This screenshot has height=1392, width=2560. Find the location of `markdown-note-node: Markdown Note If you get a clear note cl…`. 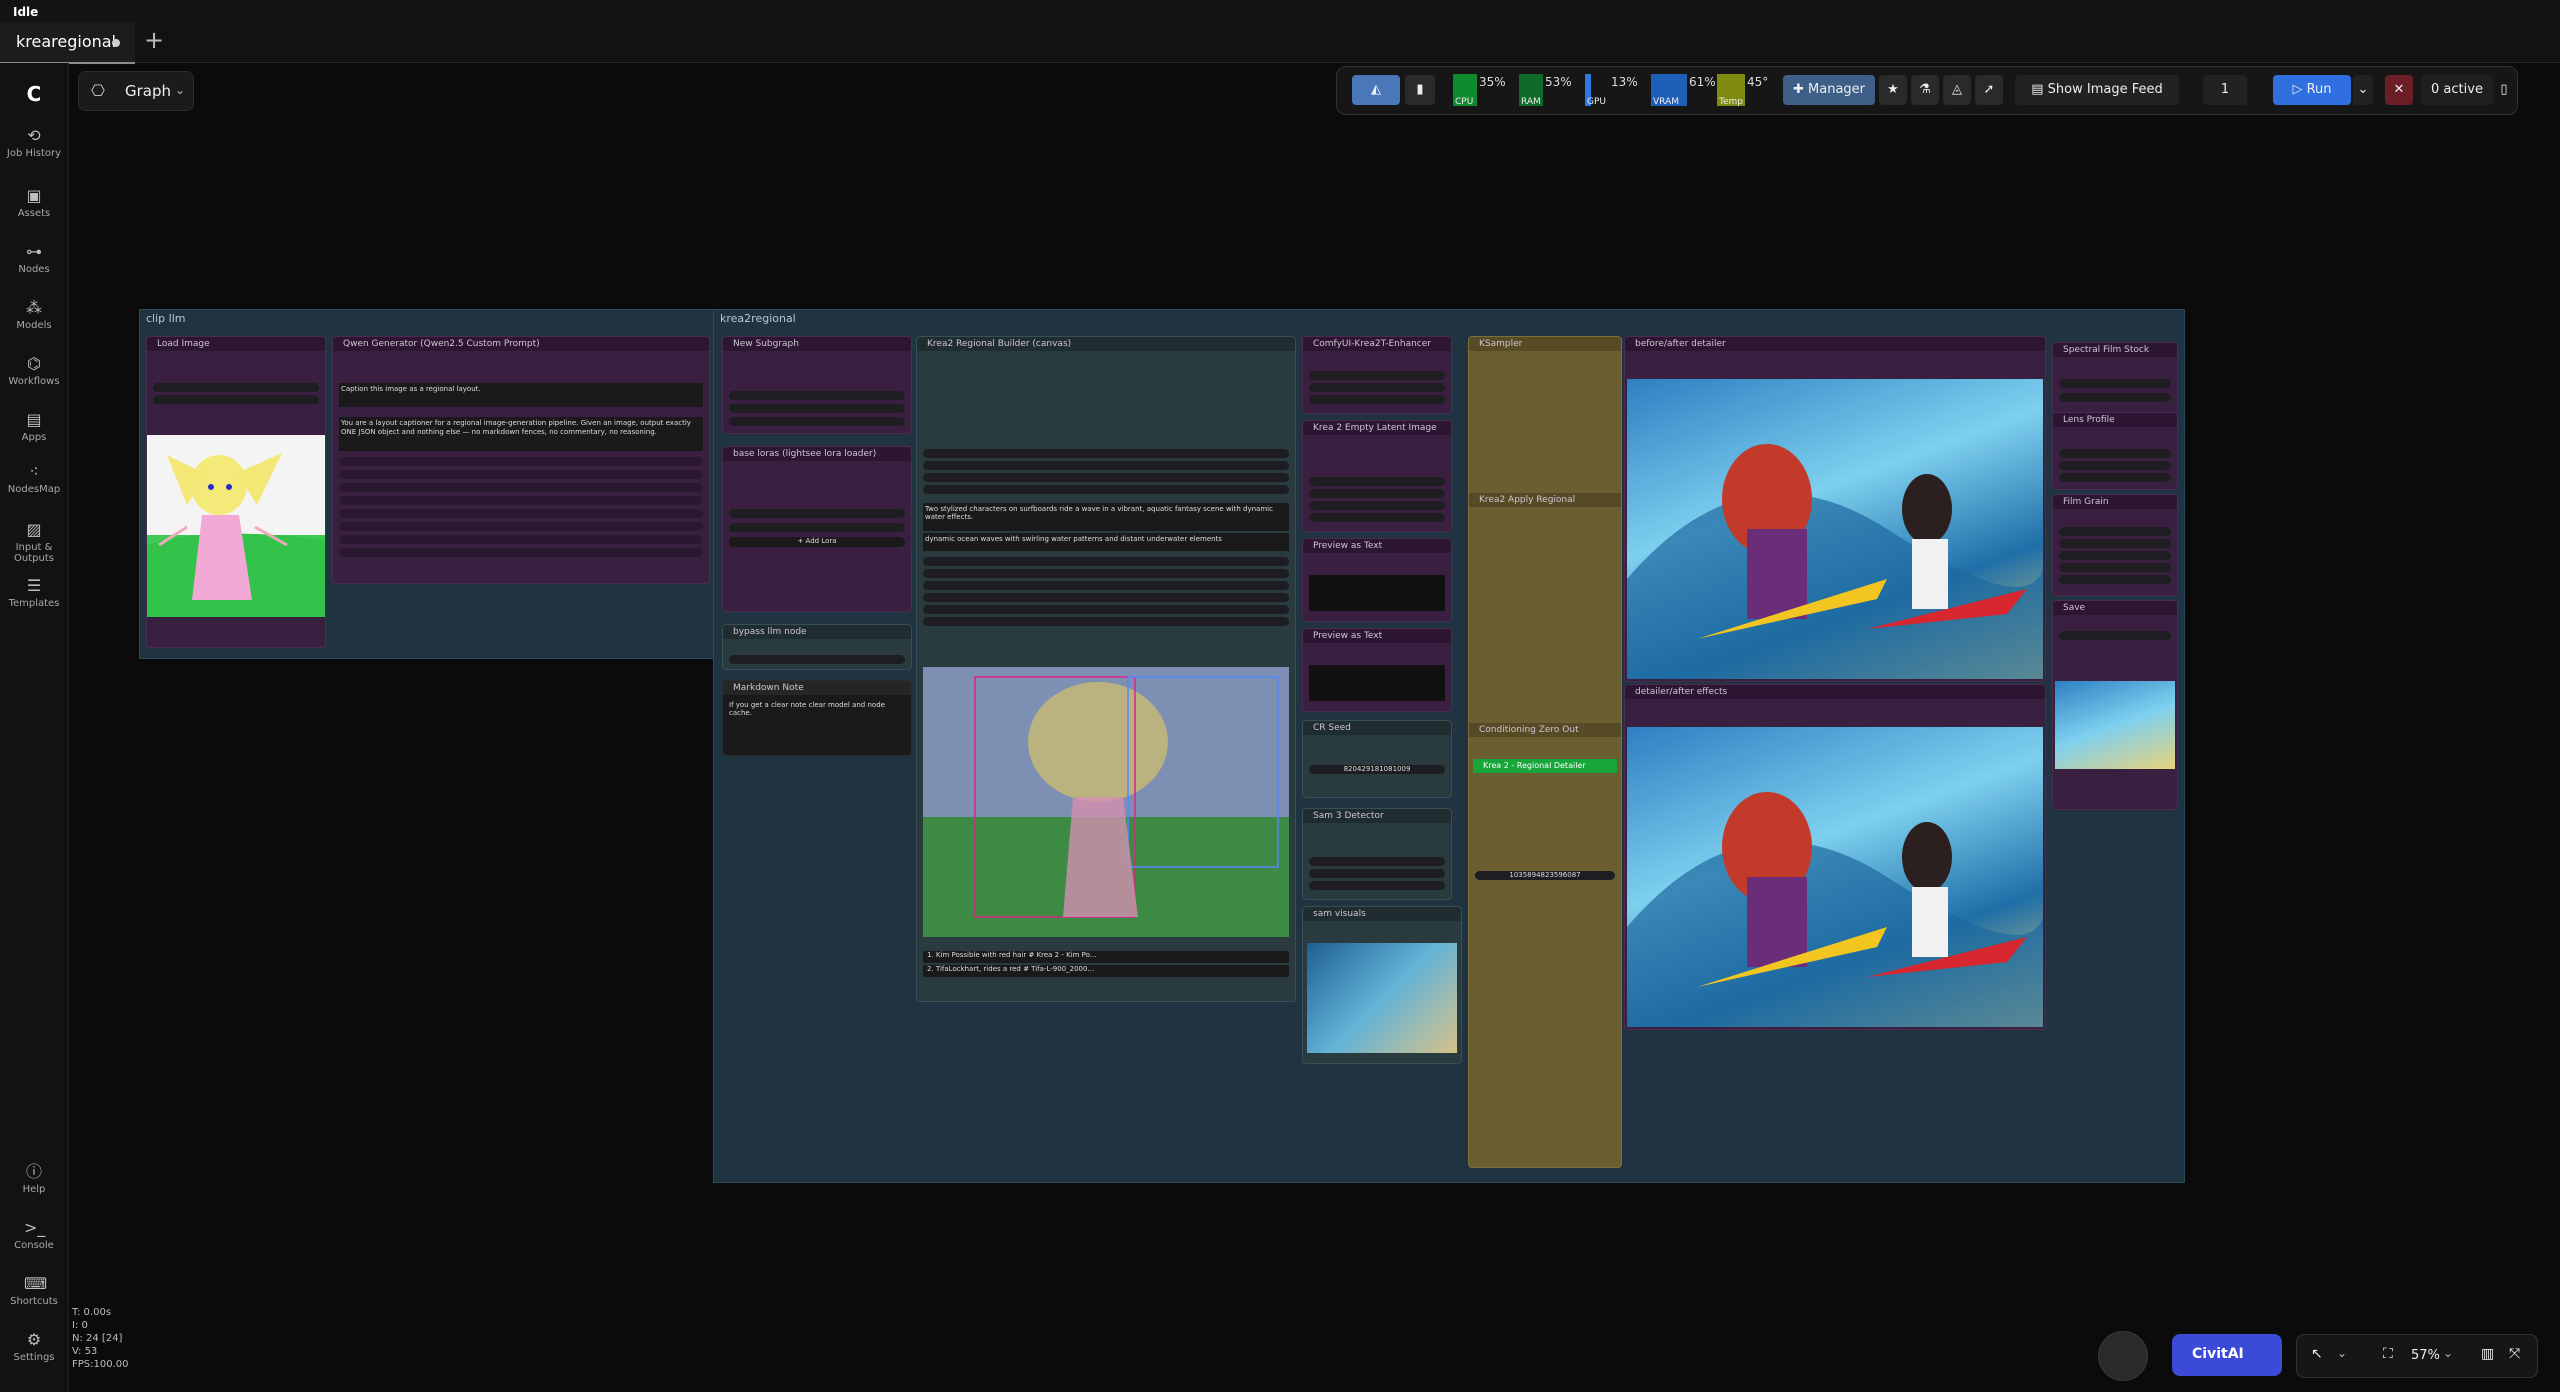

markdown-note-node: Markdown Note If you get a clear note cl… is located at coordinates (817, 718).